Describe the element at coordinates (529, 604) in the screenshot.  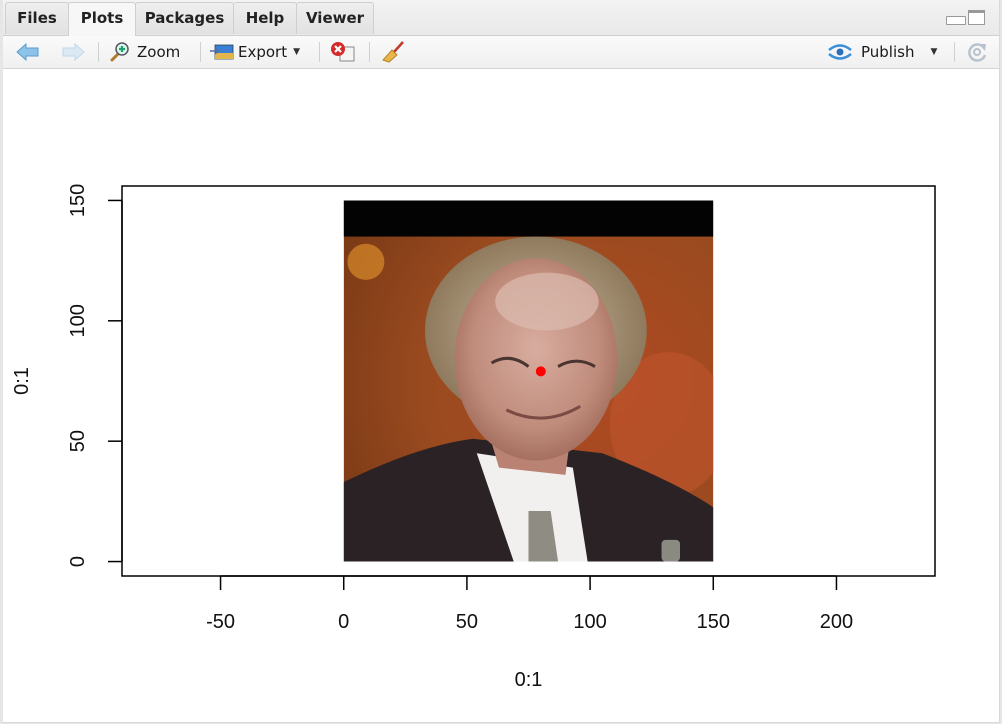
I see `x-axis: -50 0 50 100 150 200` at that location.